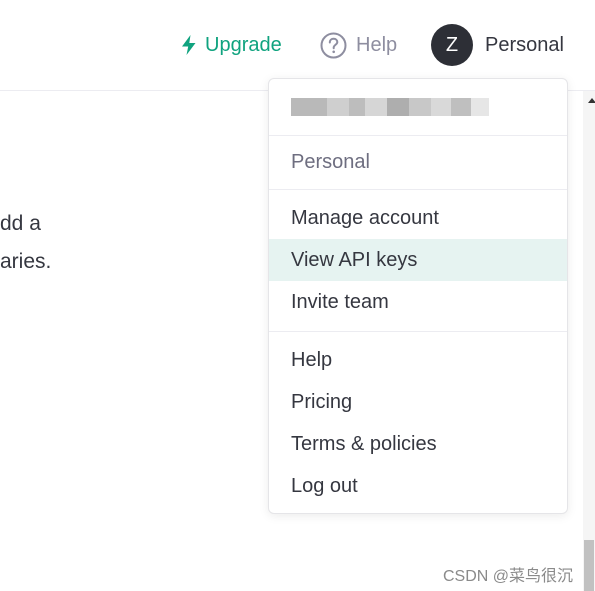  What do you see at coordinates (524, 44) in the screenshot?
I see `personal-label: Personal` at bounding box center [524, 44].